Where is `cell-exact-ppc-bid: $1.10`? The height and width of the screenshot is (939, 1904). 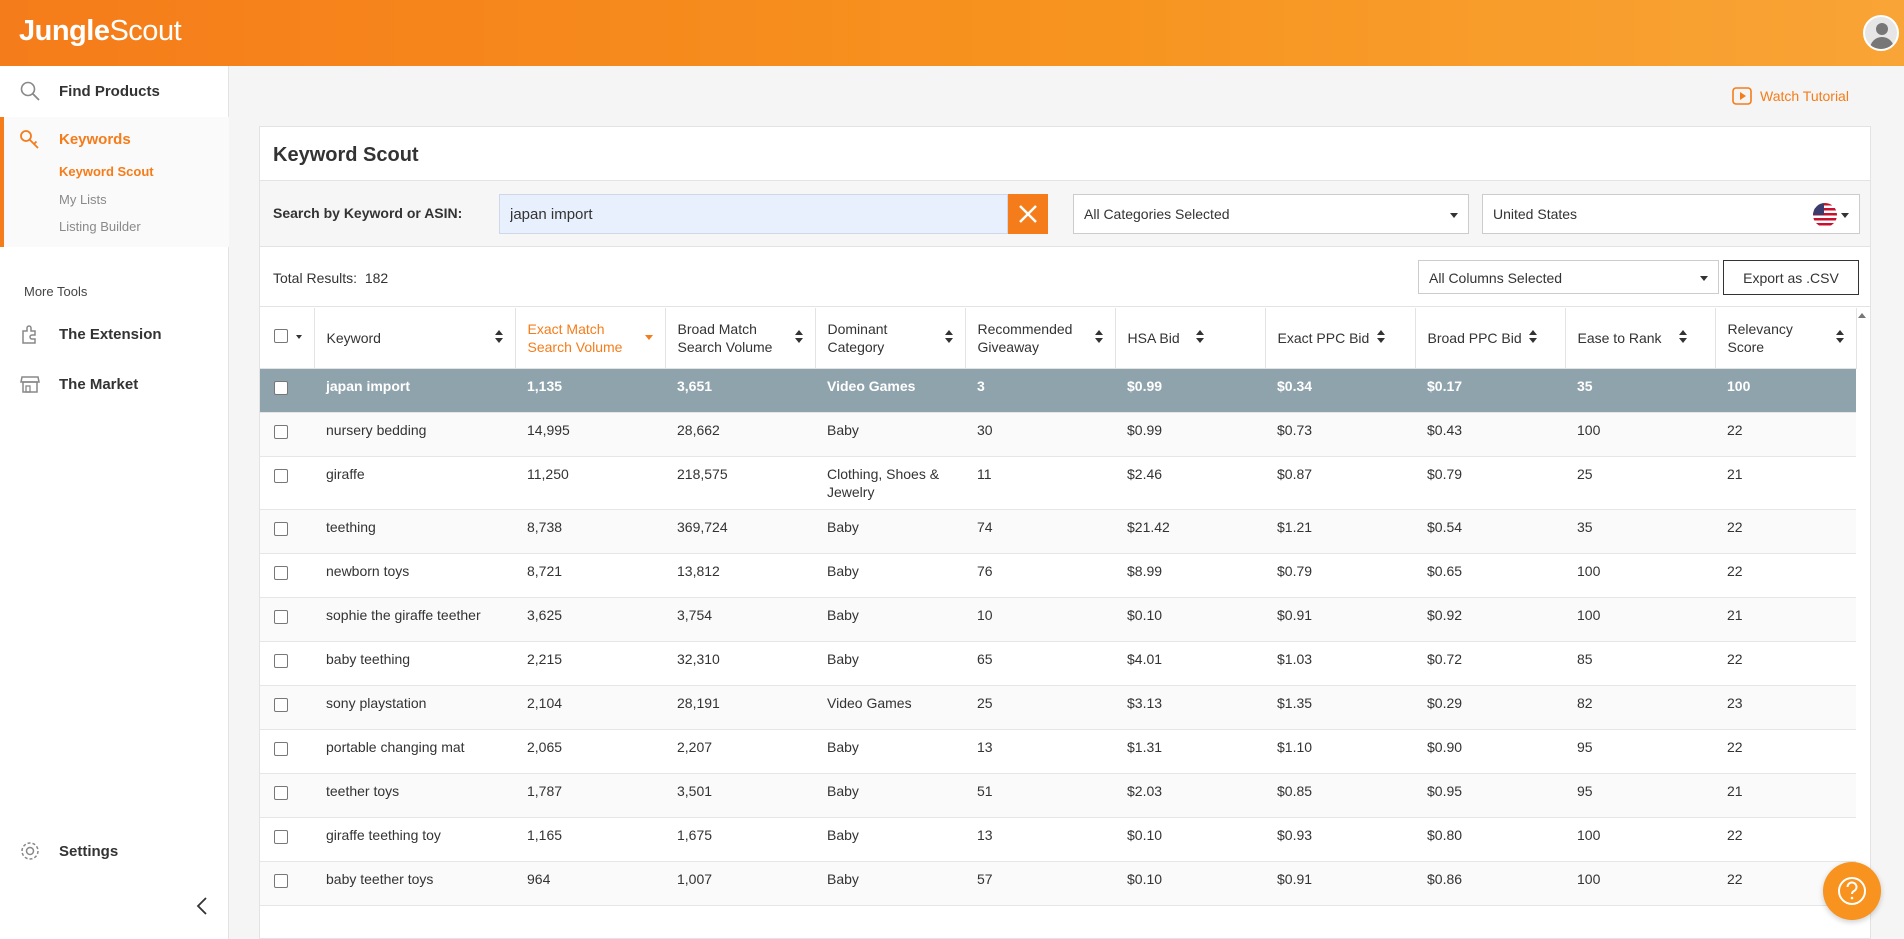 cell-exact-ppc-bid: $1.10 is located at coordinates (1340, 751).